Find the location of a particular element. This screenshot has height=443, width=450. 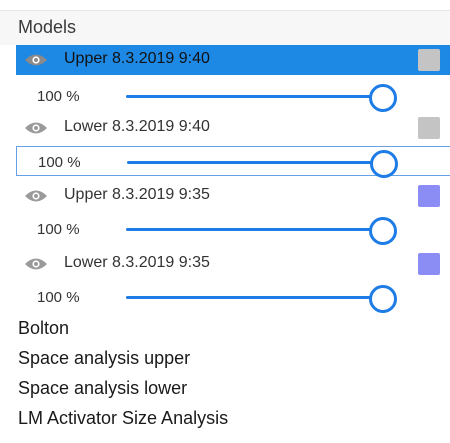

model-row-upper-935: Upper 8.3.2019 9:35 is located at coordinates (233, 196).